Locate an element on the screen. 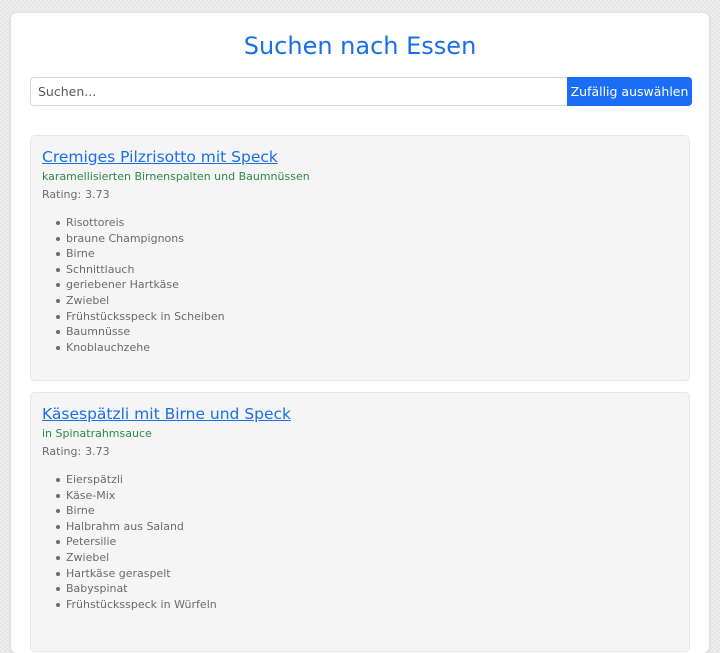 This screenshot has width=720, height=653. search-bar: Zufällig auswählen is located at coordinates (361, 91).